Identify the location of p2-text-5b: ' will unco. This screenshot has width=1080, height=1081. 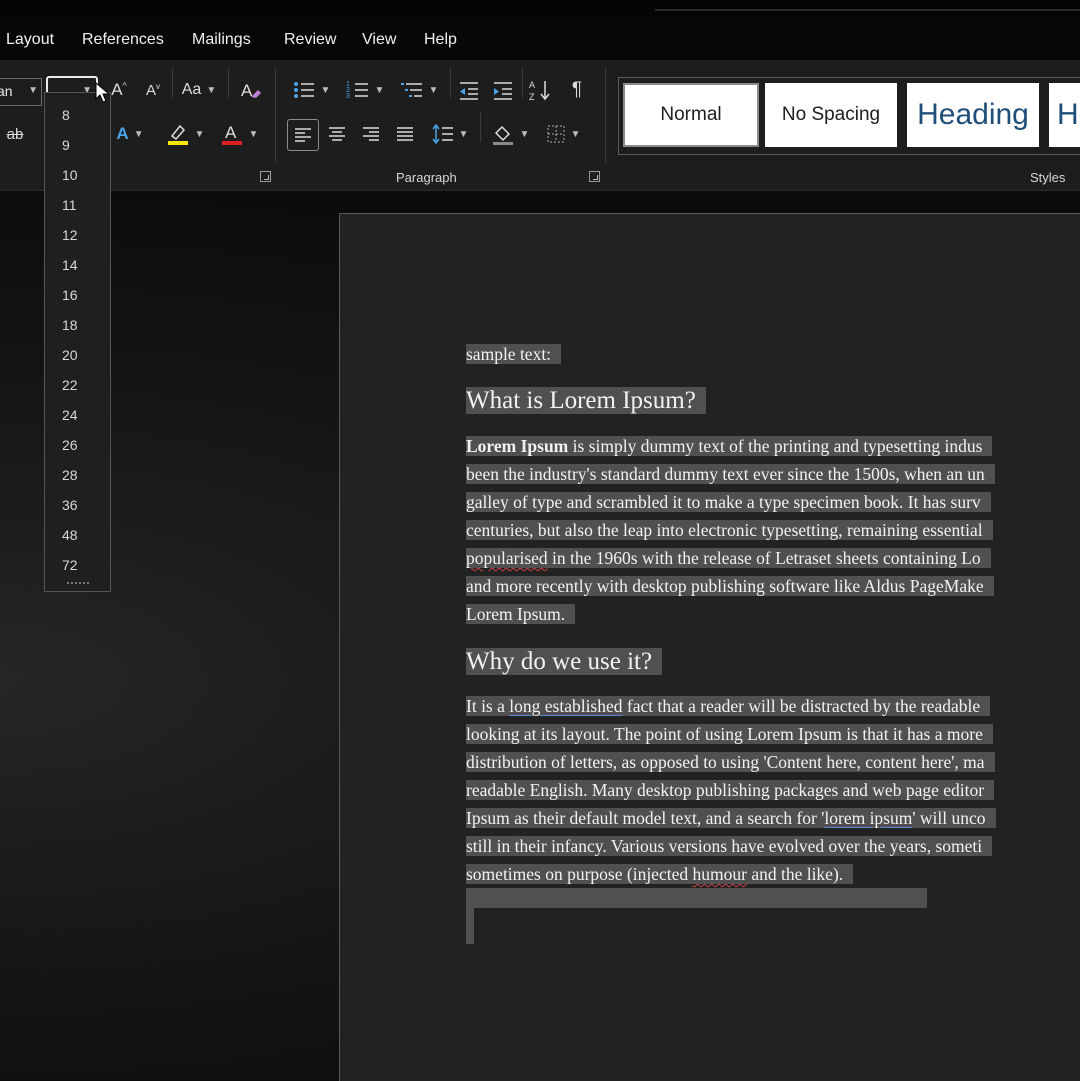
(949, 818).